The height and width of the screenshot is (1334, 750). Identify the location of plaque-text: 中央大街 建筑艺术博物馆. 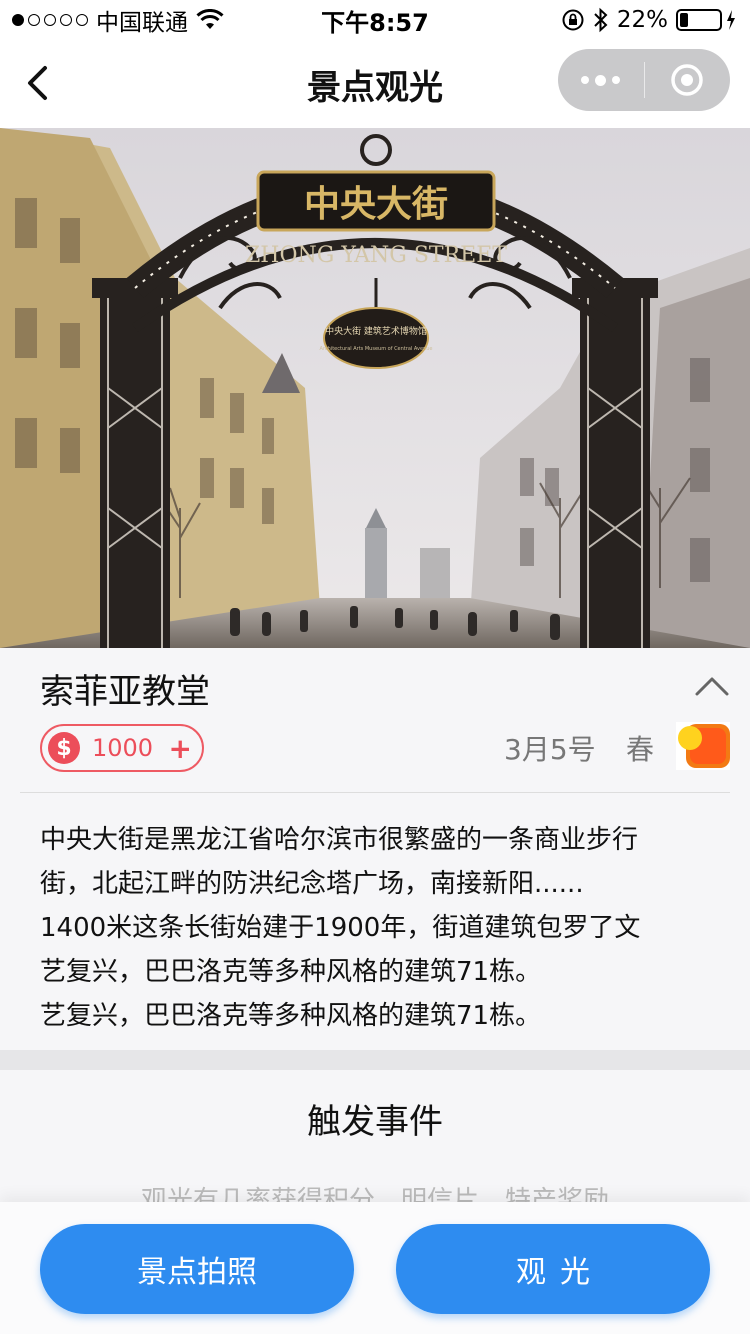
(376, 331).